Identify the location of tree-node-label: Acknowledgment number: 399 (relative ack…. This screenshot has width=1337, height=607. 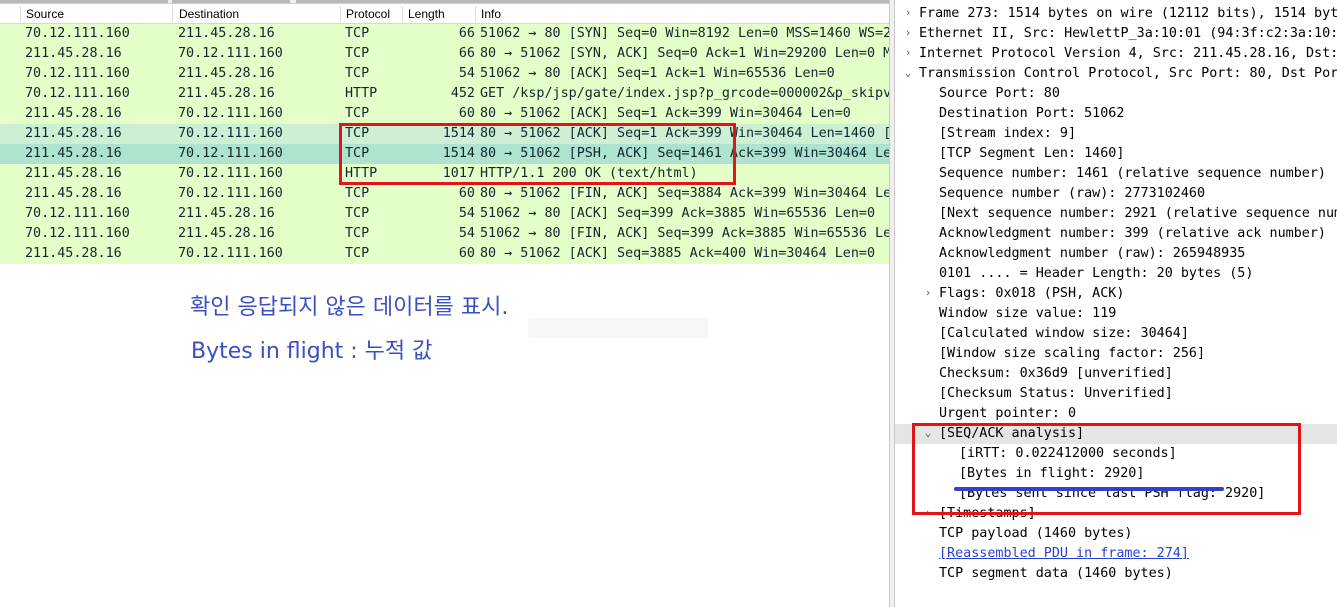
(1132, 233).